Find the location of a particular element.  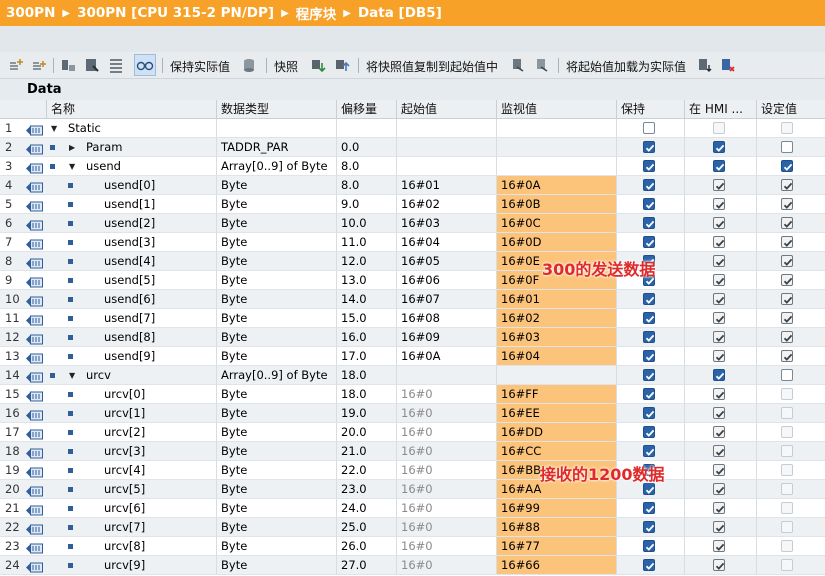

table-row: 7 usend[3] Byte 11.0 16#04 16#0D is located at coordinates (412, 242).